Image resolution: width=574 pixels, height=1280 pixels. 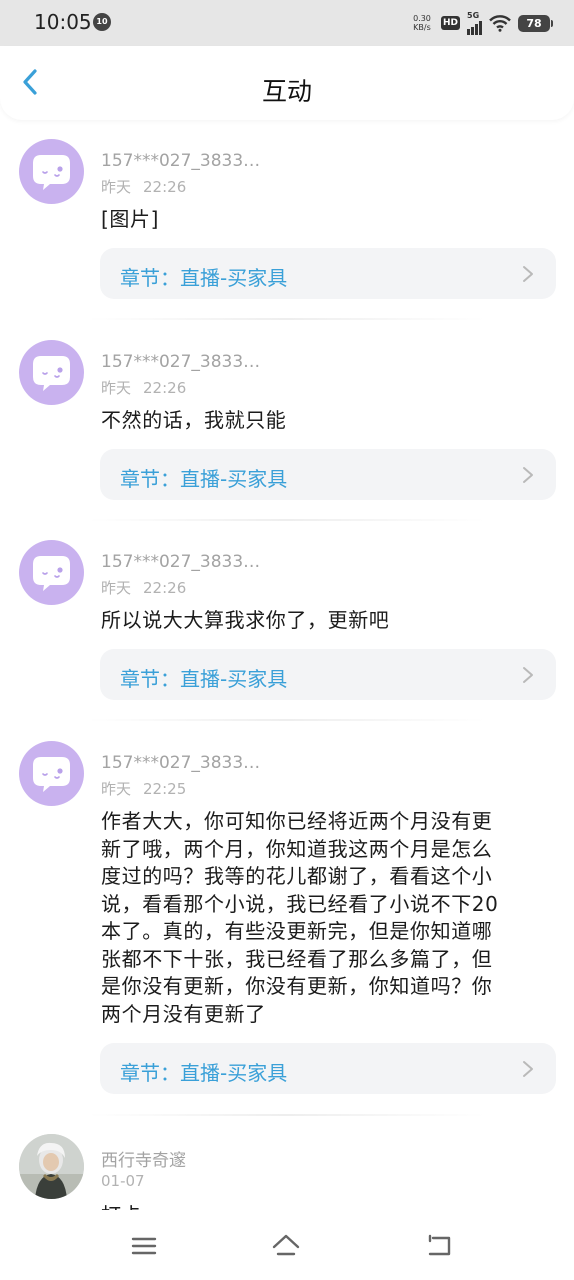 What do you see at coordinates (130, 219) in the screenshot?
I see `comment-text: [图片]` at bounding box center [130, 219].